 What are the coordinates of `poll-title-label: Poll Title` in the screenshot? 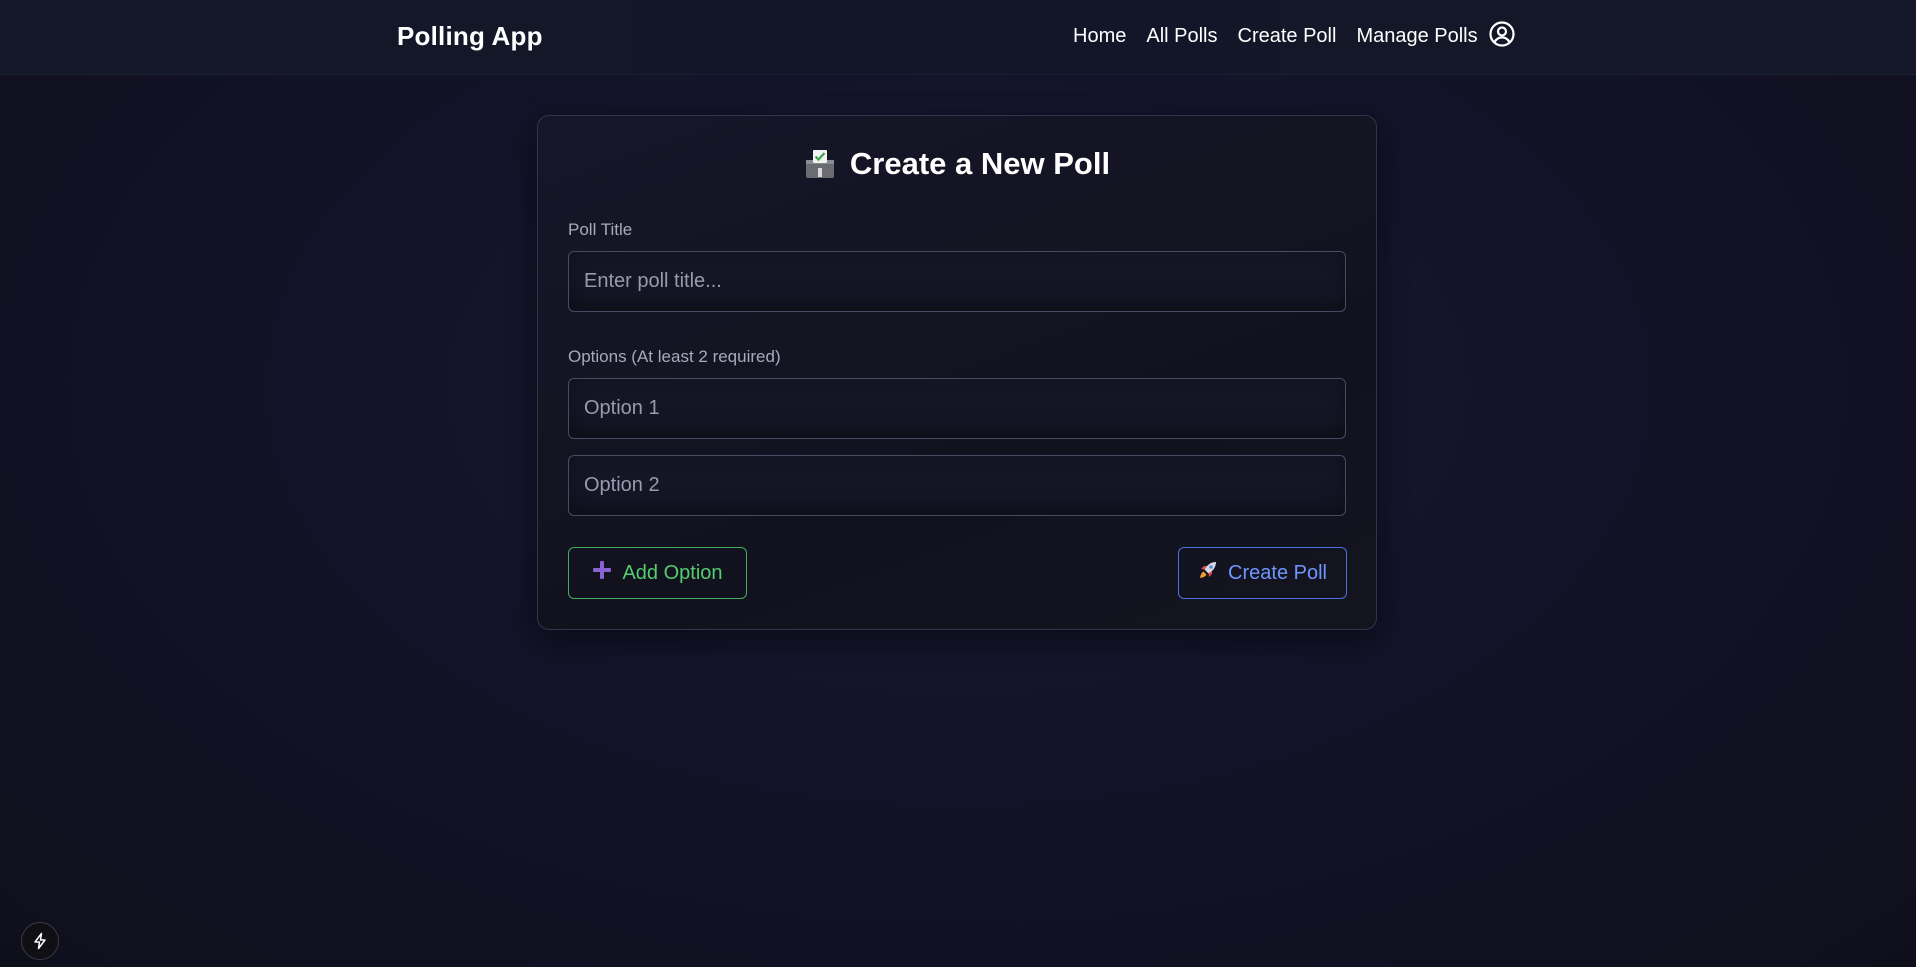 It's located at (600, 229).